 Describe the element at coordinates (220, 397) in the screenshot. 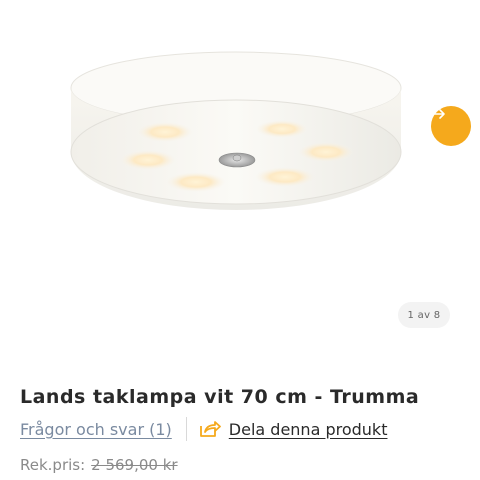

I see `product-title: Lands taklampa vit 70 cm - Trumma` at that location.